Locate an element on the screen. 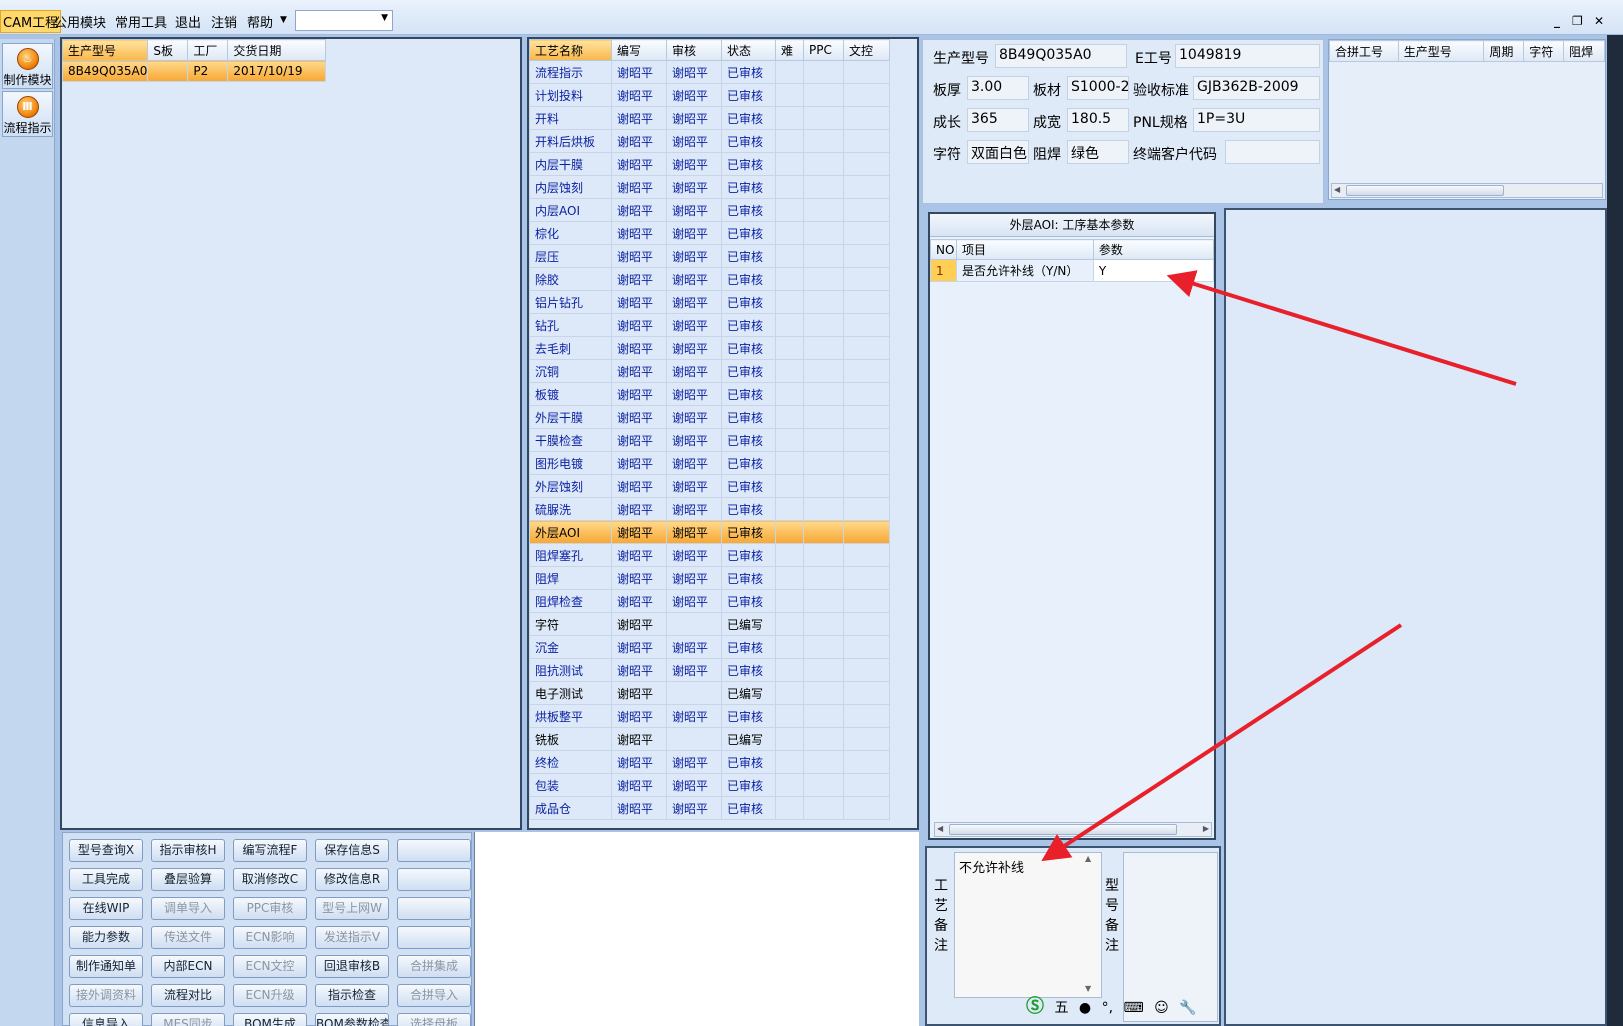 The width and height of the screenshot is (1623, 1026). action-button-0-0: 型号查询X is located at coordinates (106, 850).